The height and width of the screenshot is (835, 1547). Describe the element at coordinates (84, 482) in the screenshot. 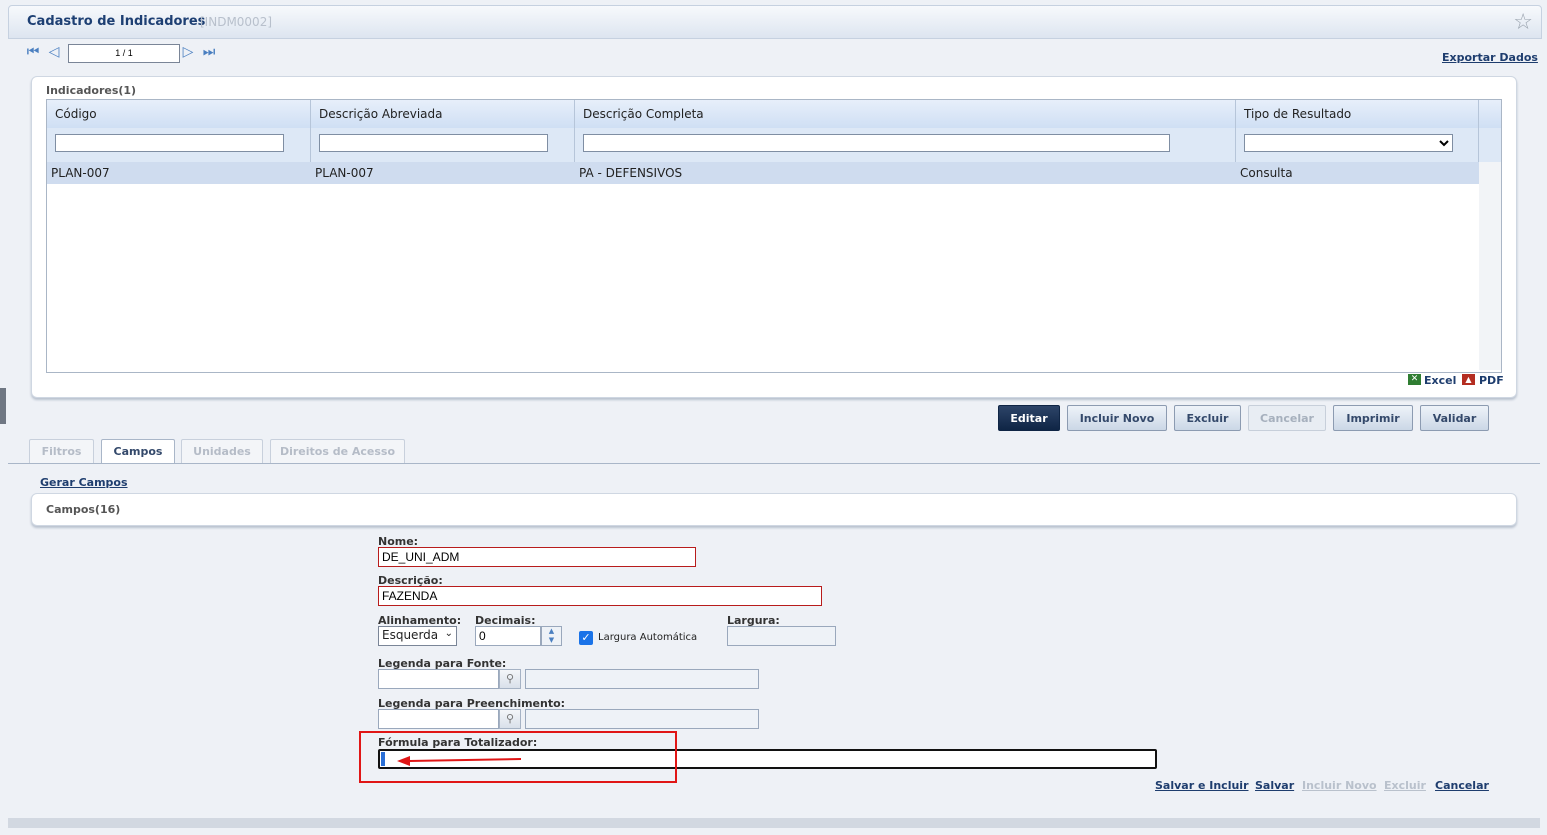

I see `generate-fields-link: Gerar Campos` at that location.